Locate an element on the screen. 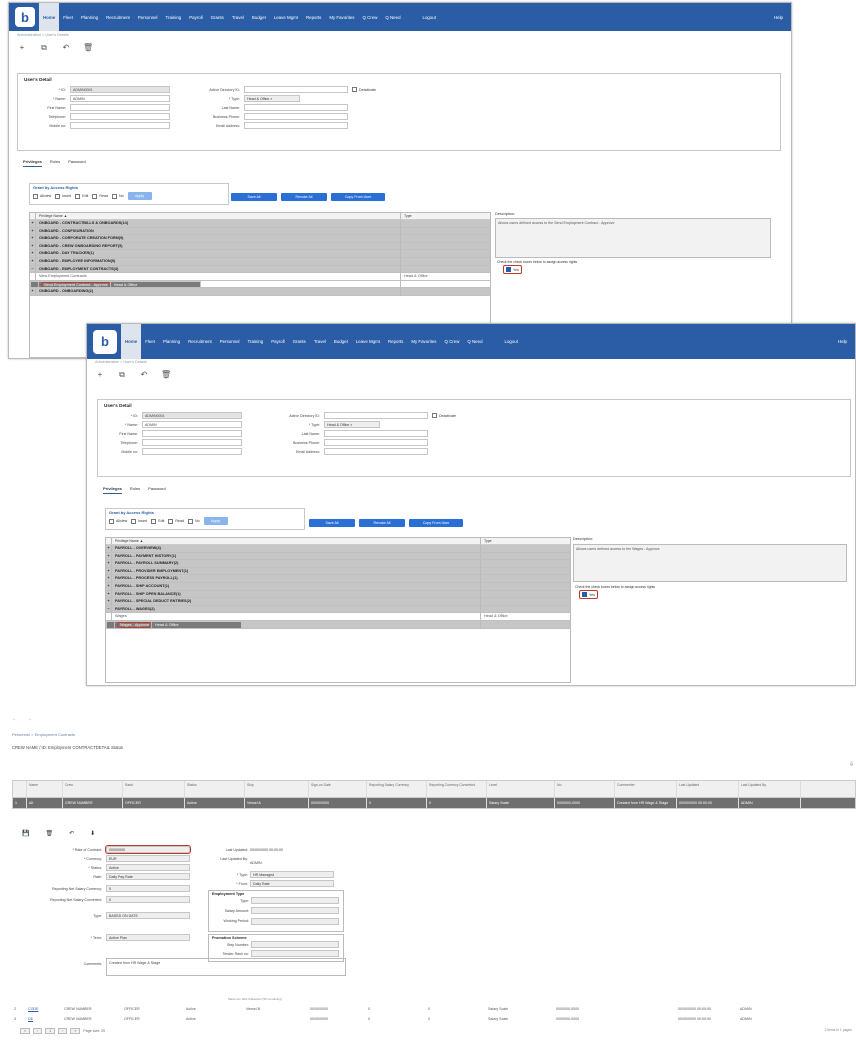 This screenshot has height=1044, width=856. breadcrumb: Personnel > Employment Contracts is located at coordinates (43, 734).